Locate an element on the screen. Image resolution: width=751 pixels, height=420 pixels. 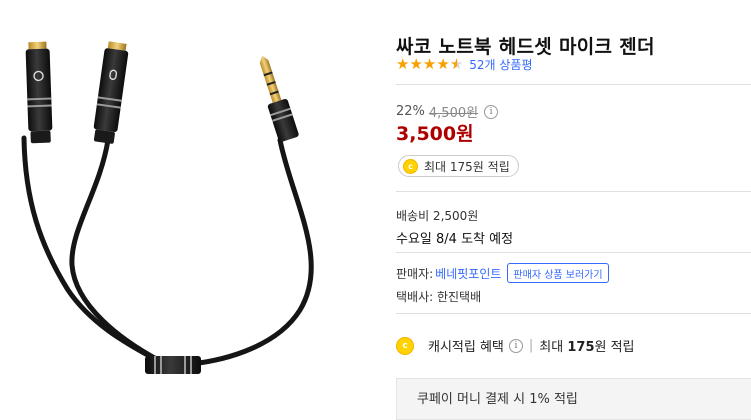
discount-rate: 22% is located at coordinates (410, 111).